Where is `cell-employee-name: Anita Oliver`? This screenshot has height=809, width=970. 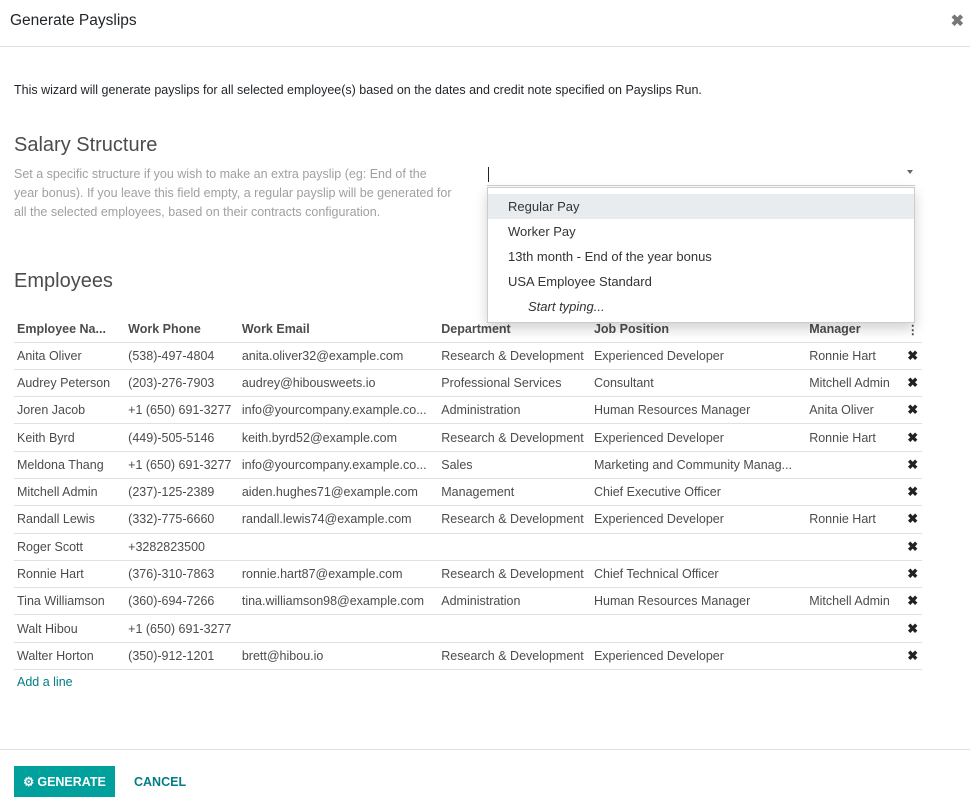 cell-employee-name: Anita Oliver is located at coordinates (70, 356).